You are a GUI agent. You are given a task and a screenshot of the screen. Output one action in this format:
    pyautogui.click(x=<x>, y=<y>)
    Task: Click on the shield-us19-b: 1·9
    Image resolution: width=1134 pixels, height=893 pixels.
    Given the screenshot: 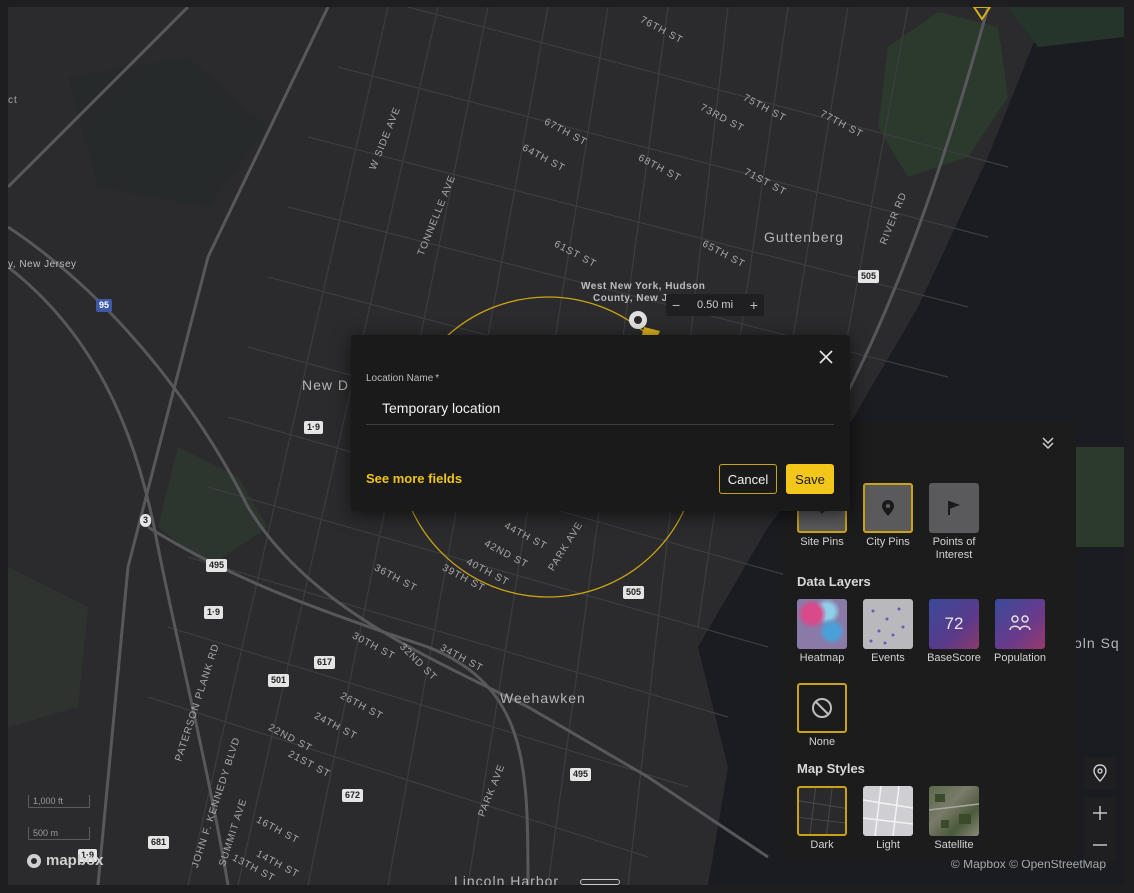 What is the action you would take?
    pyautogui.click(x=214, y=612)
    